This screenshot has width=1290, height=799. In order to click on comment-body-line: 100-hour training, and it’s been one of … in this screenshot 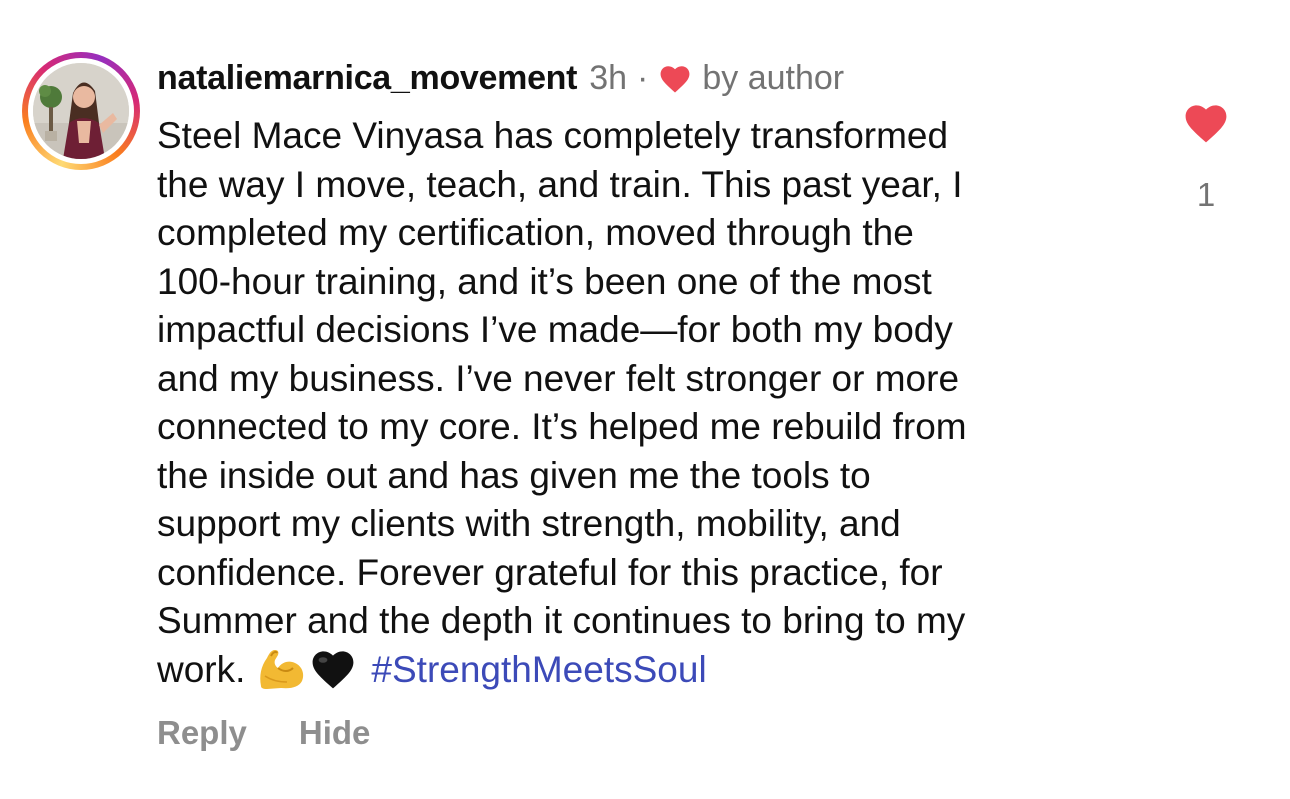, I will do `click(544, 281)`.